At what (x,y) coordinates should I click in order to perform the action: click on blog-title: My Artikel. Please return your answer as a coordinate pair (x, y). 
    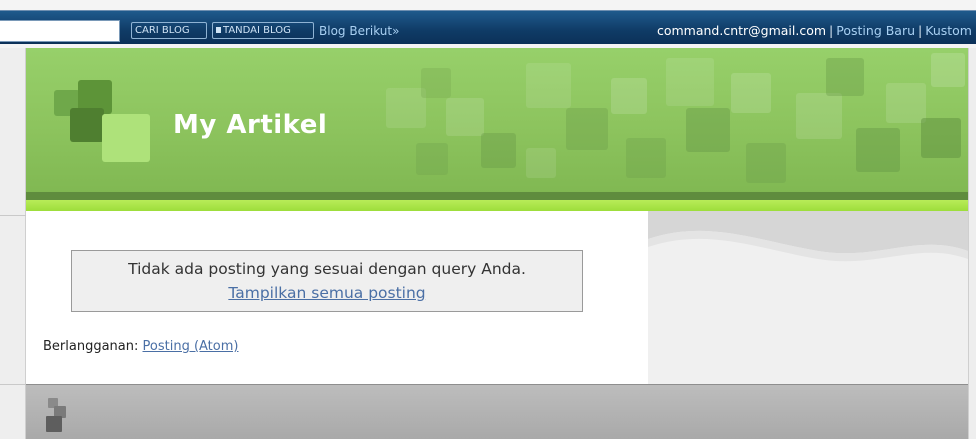
    Looking at the image, I should click on (250, 125).